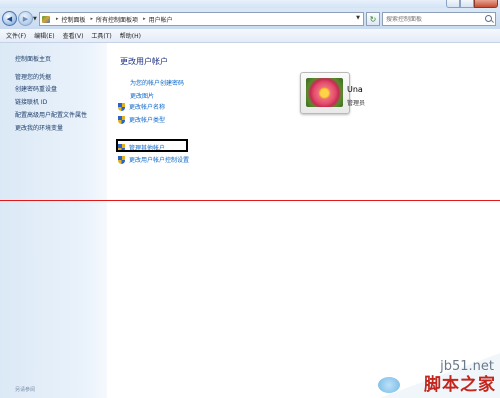  I want to click on minimize-button, so click(453, 4).